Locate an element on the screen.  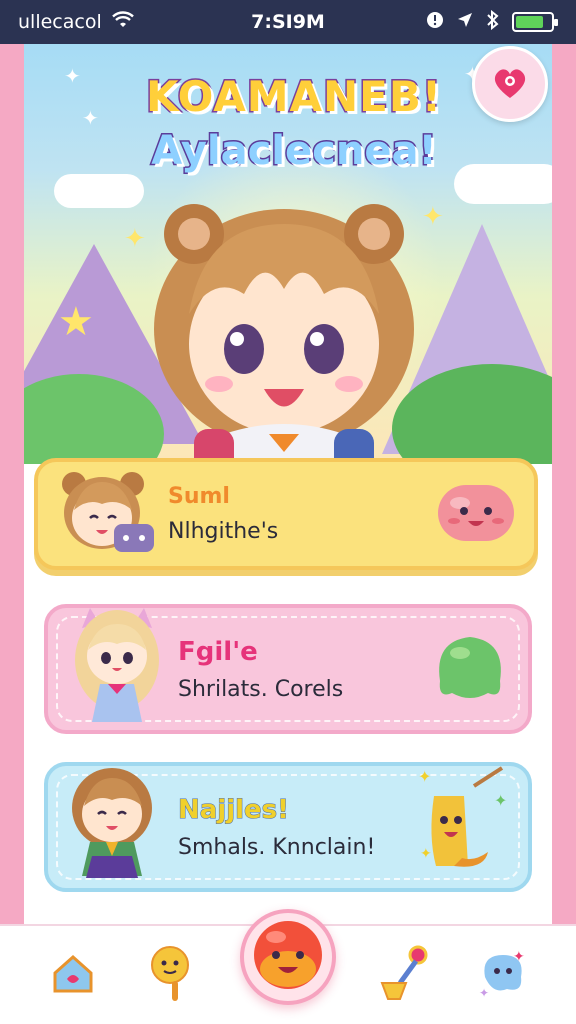
pink-blob-icon is located at coordinates (476, 514).